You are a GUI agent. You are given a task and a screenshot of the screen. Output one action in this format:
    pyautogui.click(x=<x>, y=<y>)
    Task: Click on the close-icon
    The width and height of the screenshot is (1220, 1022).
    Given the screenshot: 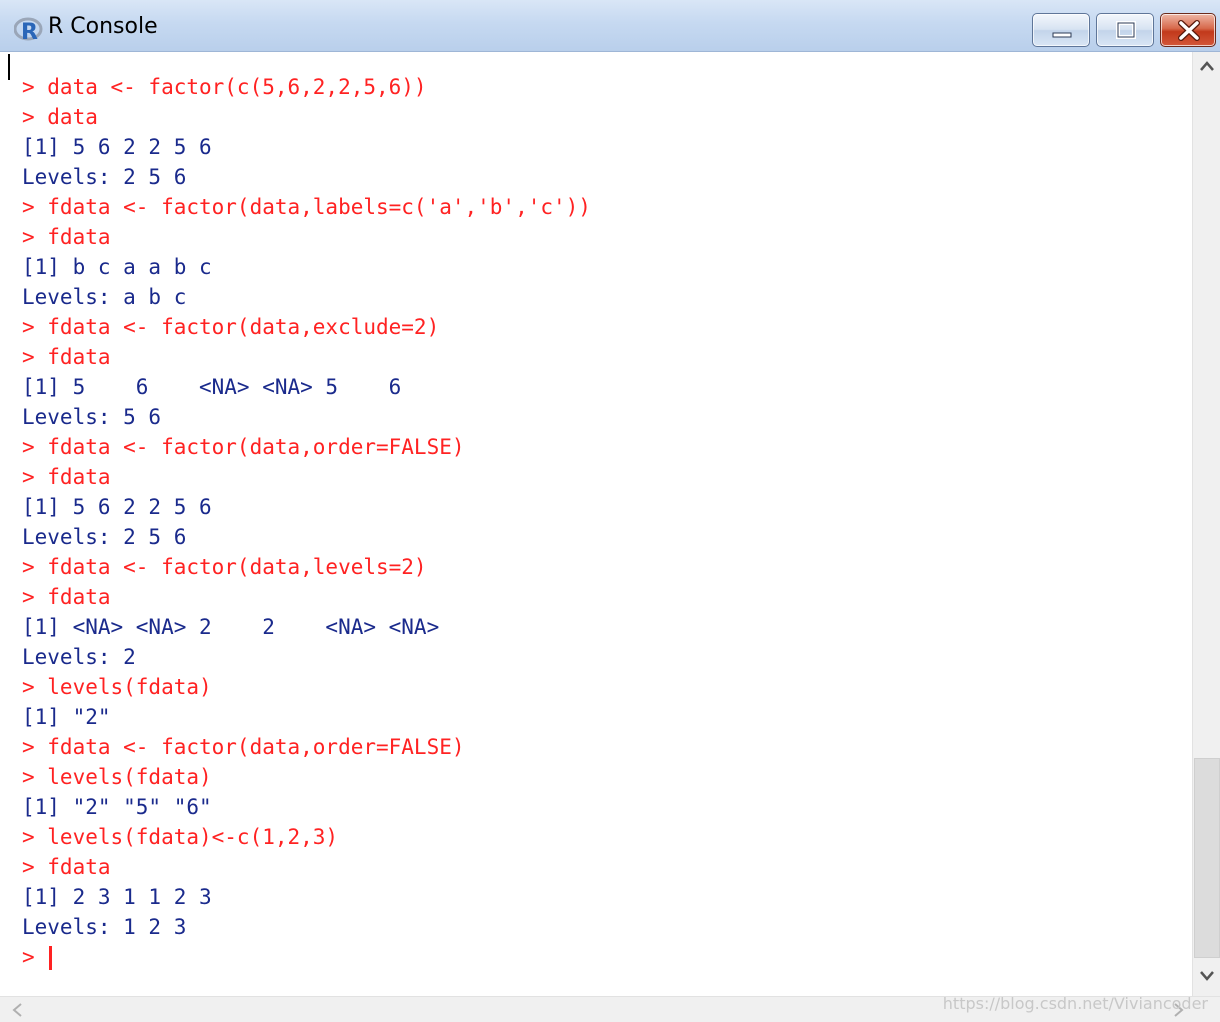 What is the action you would take?
    pyautogui.click(x=1189, y=30)
    